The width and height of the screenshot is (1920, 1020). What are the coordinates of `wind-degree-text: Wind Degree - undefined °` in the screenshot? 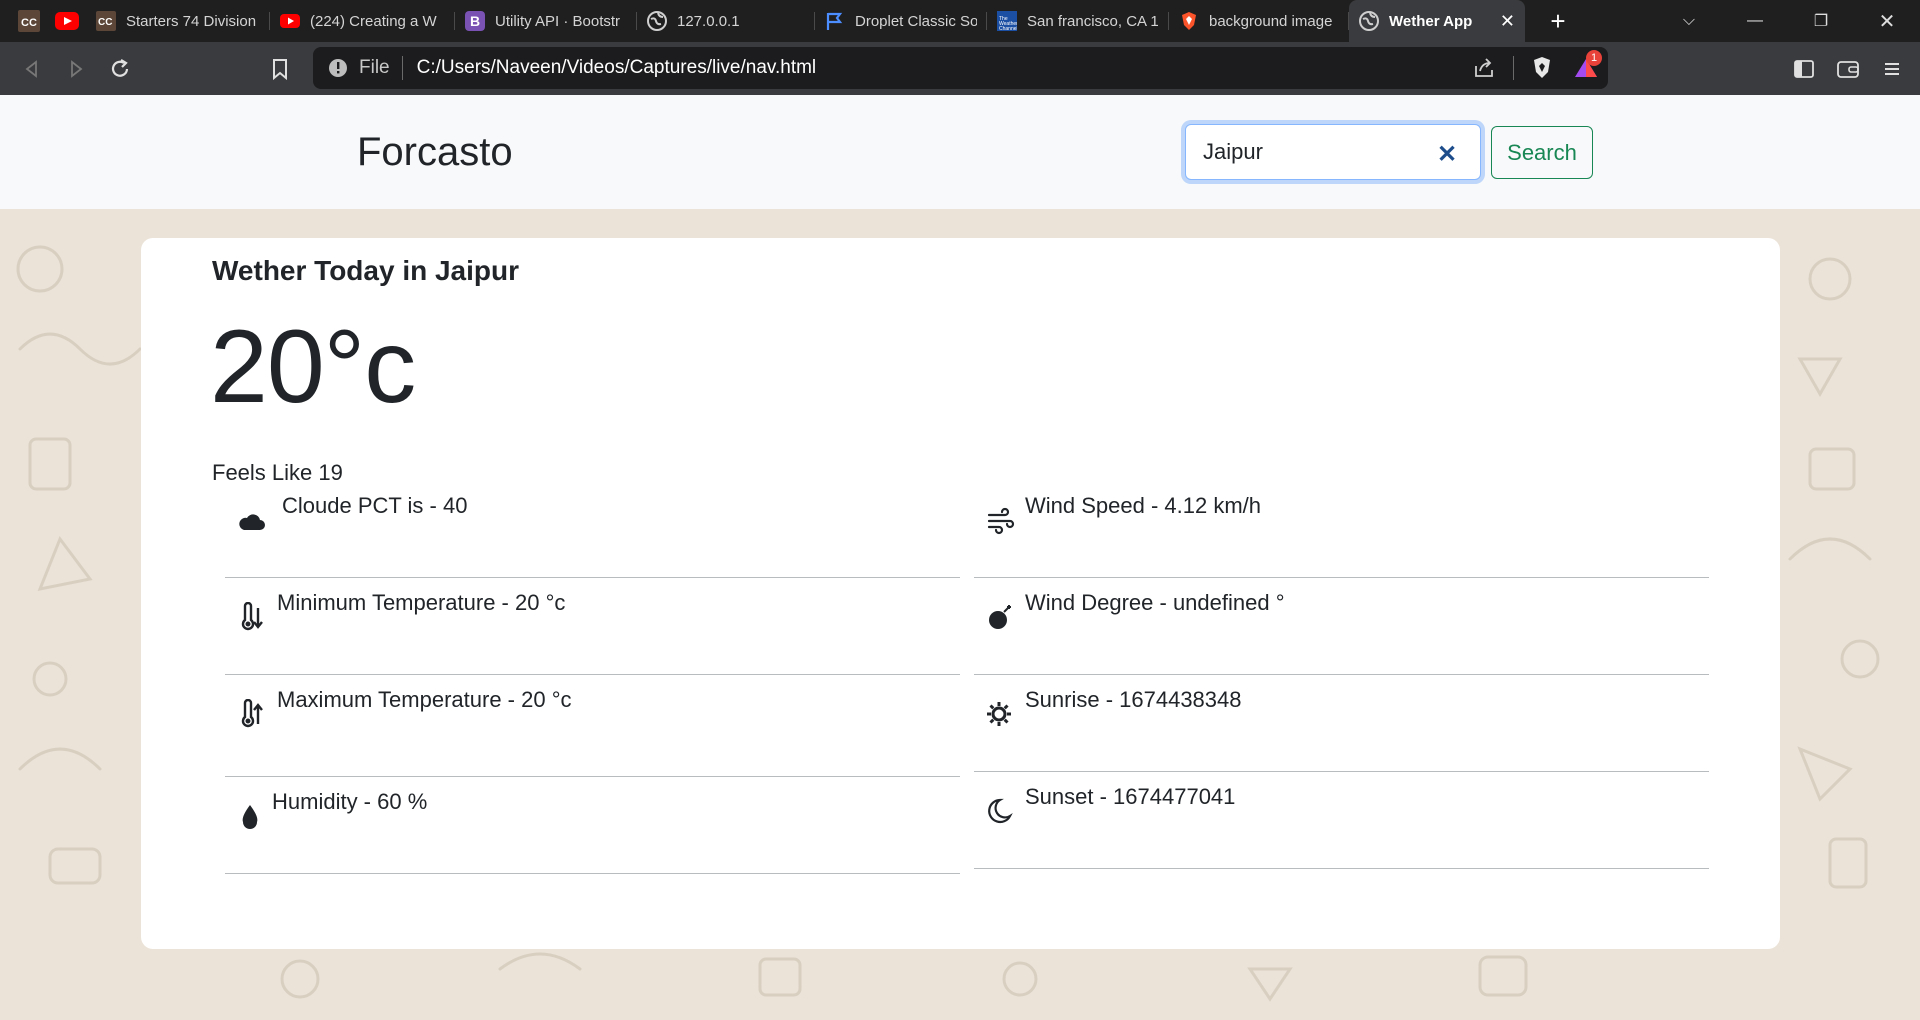 It's located at (1155, 602).